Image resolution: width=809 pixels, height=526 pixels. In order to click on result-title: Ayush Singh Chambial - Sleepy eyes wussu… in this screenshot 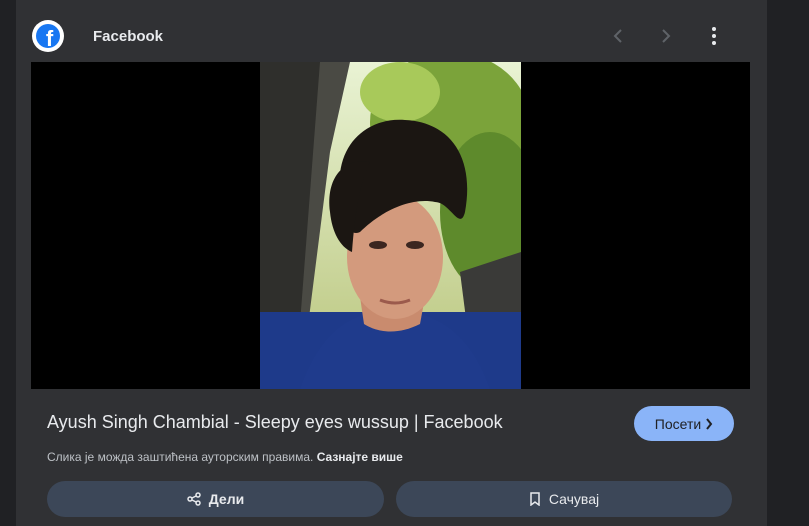, I will do `click(275, 422)`.